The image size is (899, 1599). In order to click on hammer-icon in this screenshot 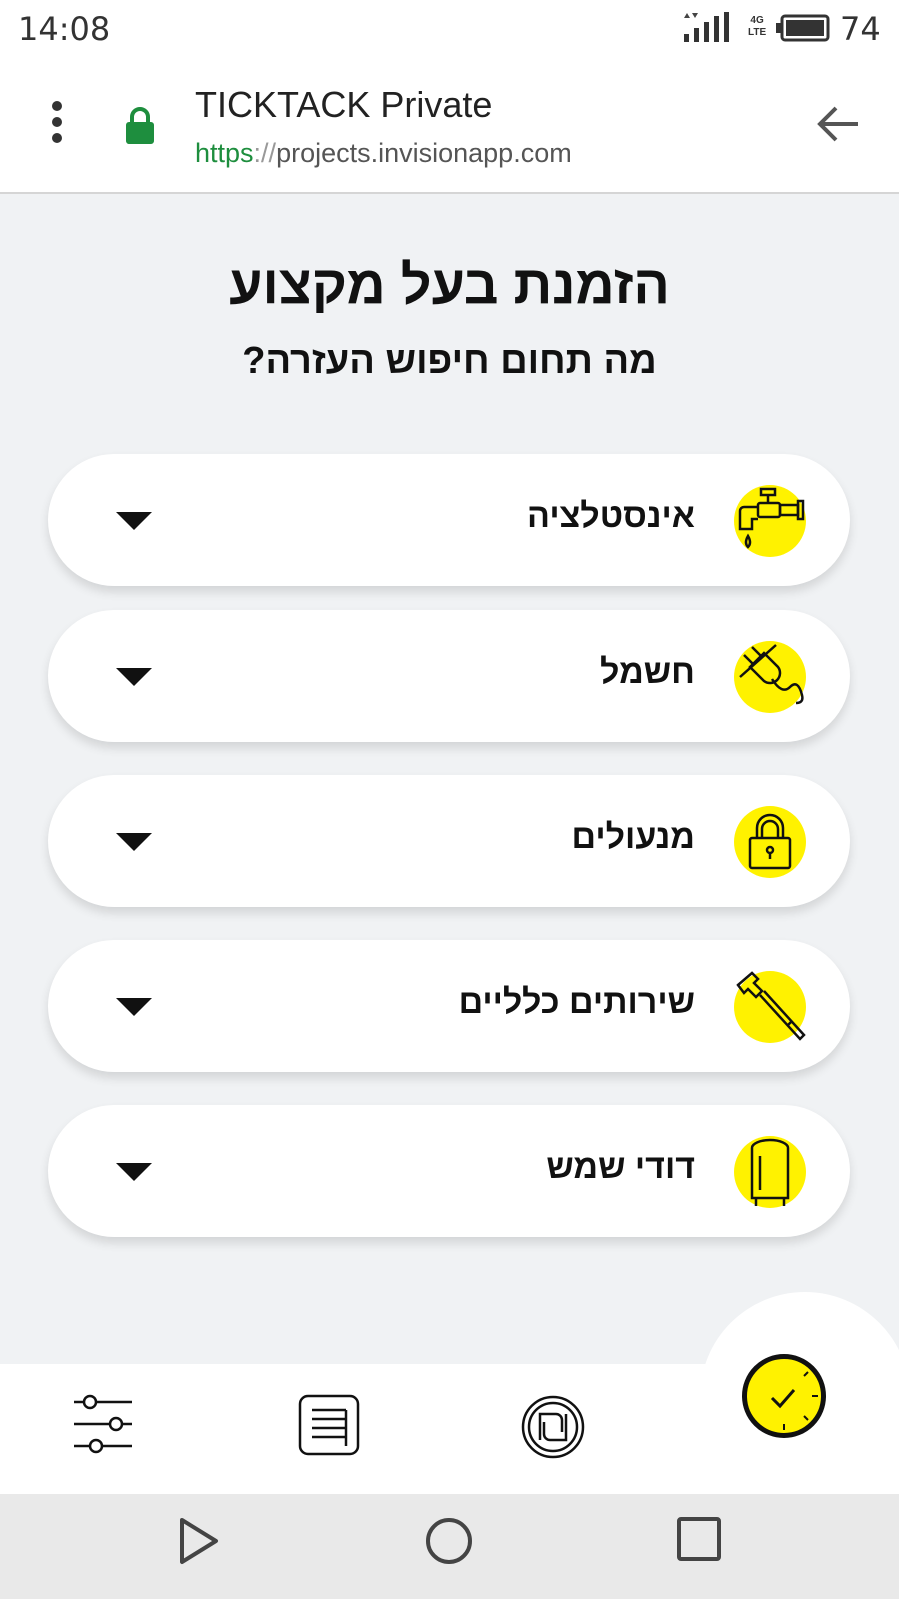, I will do `click(770, 1007)`.